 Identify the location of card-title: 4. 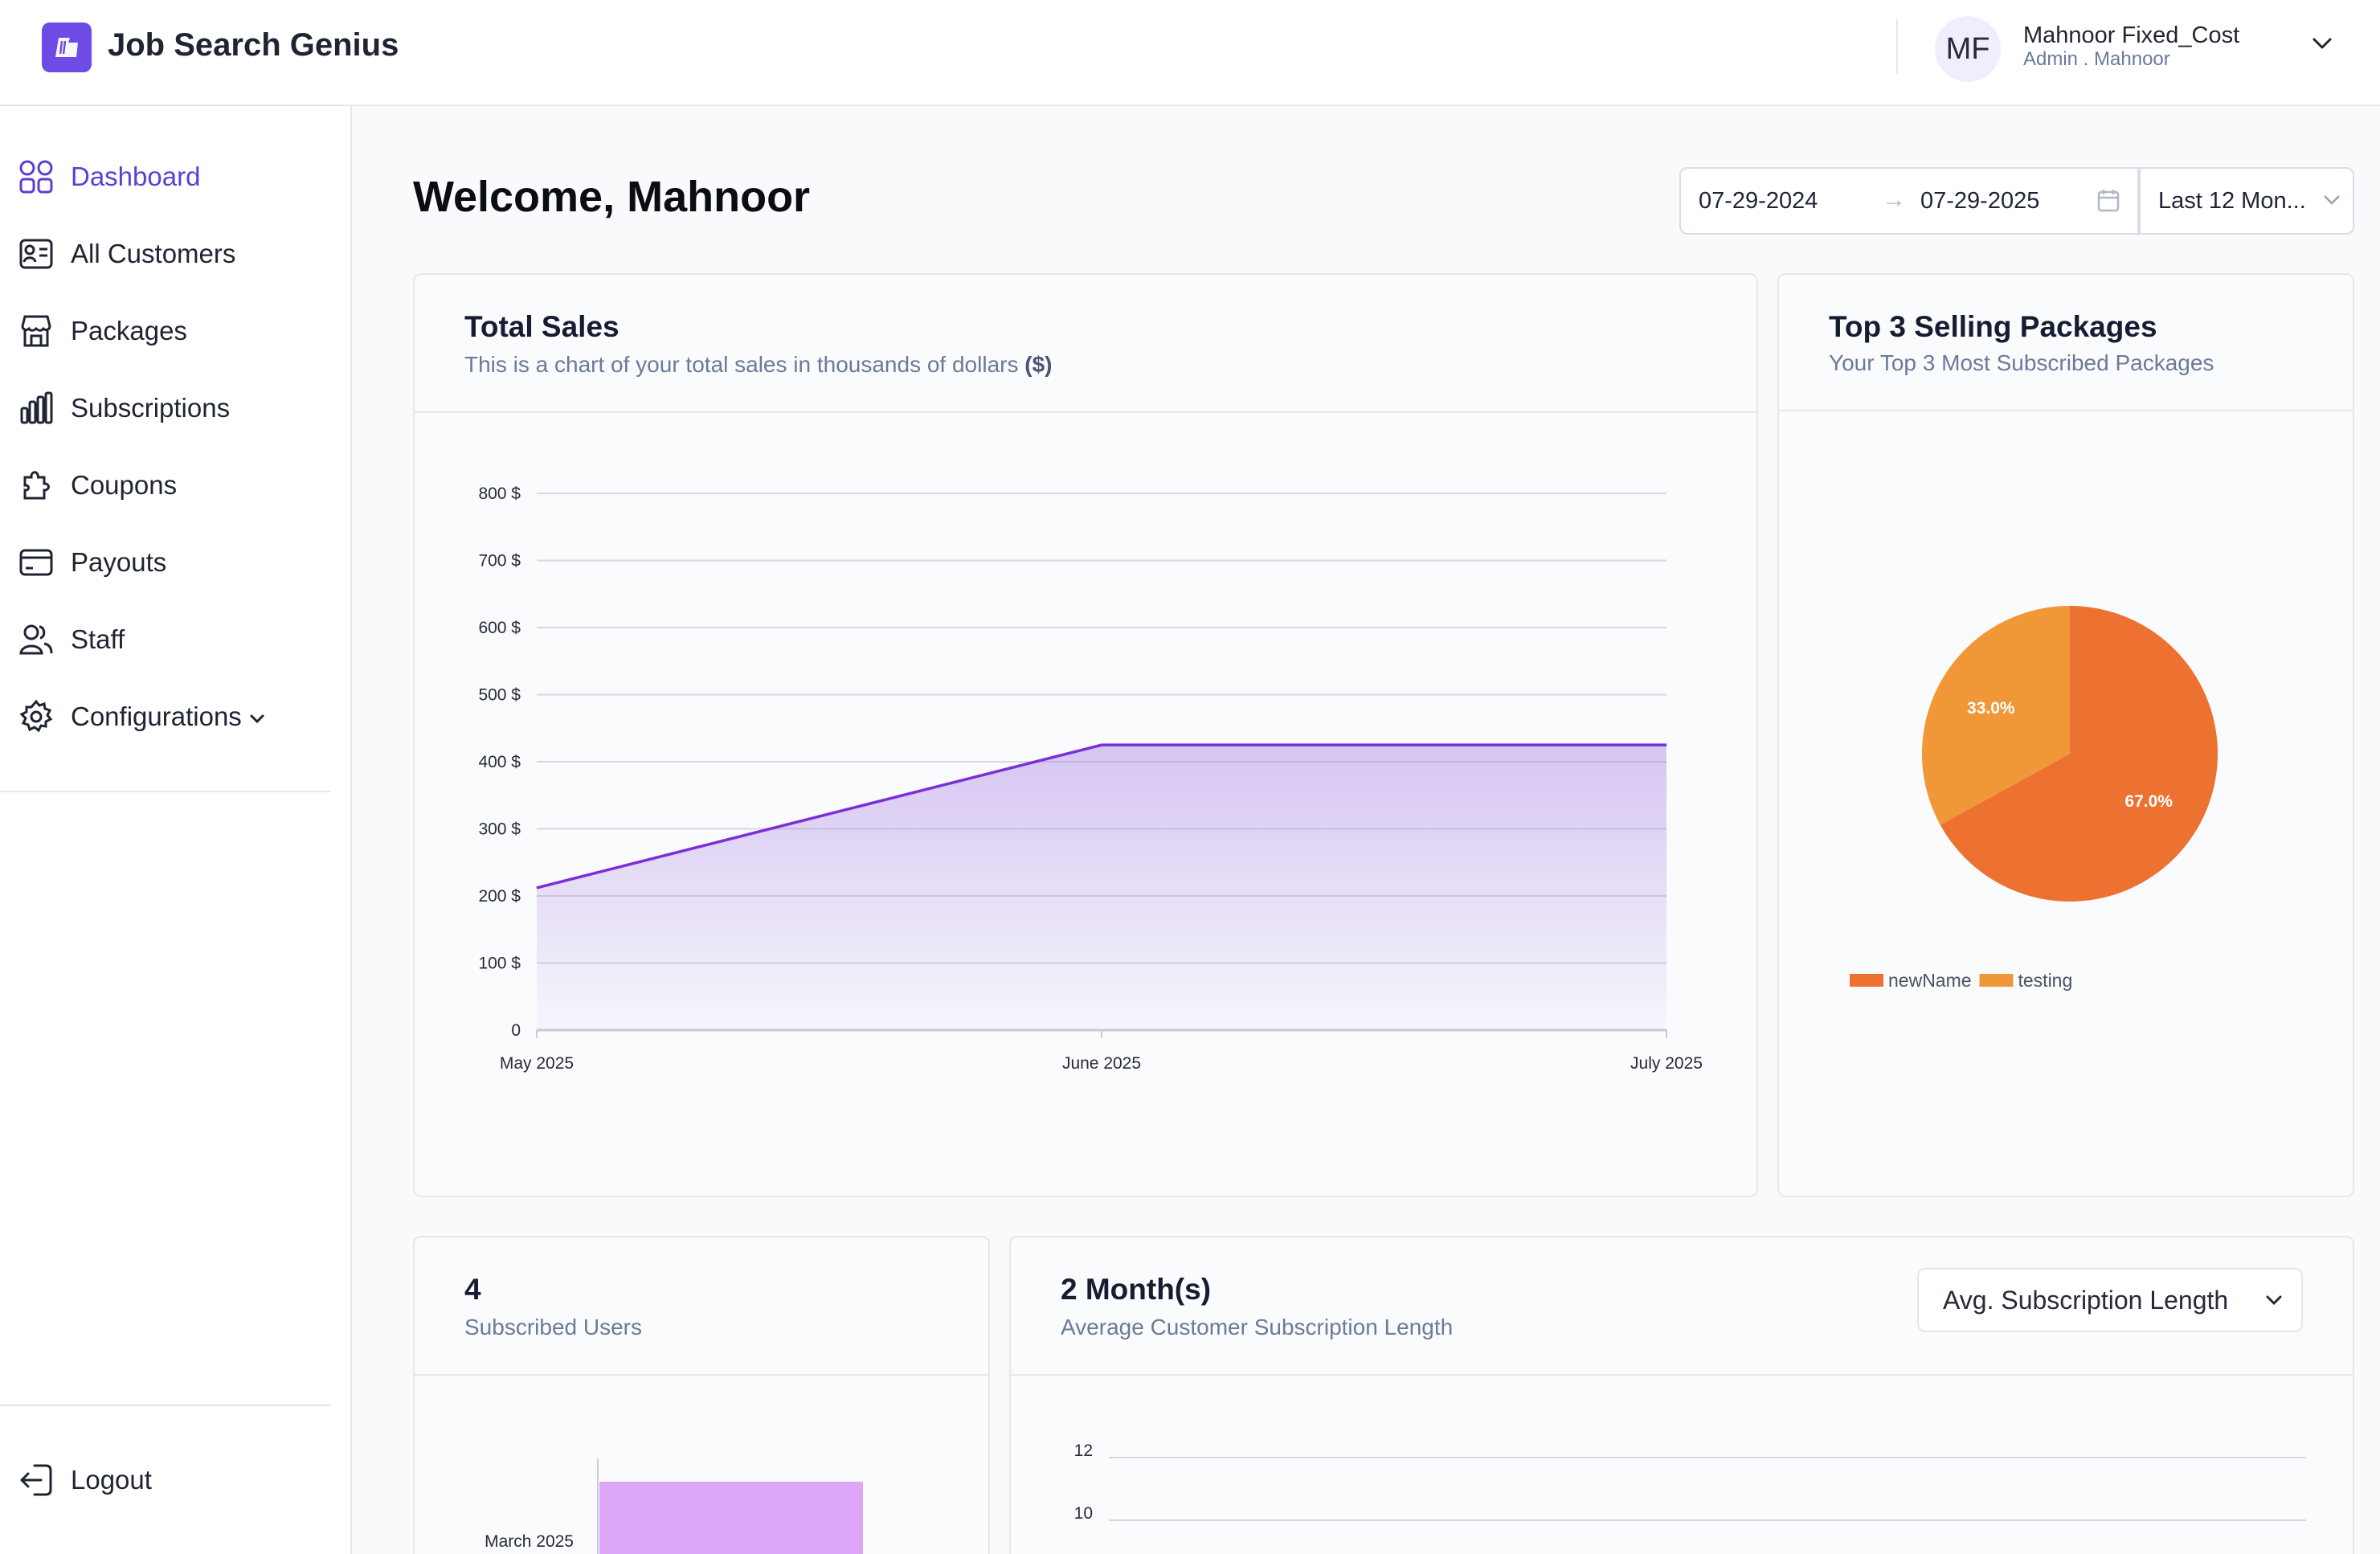
(472, 1289).